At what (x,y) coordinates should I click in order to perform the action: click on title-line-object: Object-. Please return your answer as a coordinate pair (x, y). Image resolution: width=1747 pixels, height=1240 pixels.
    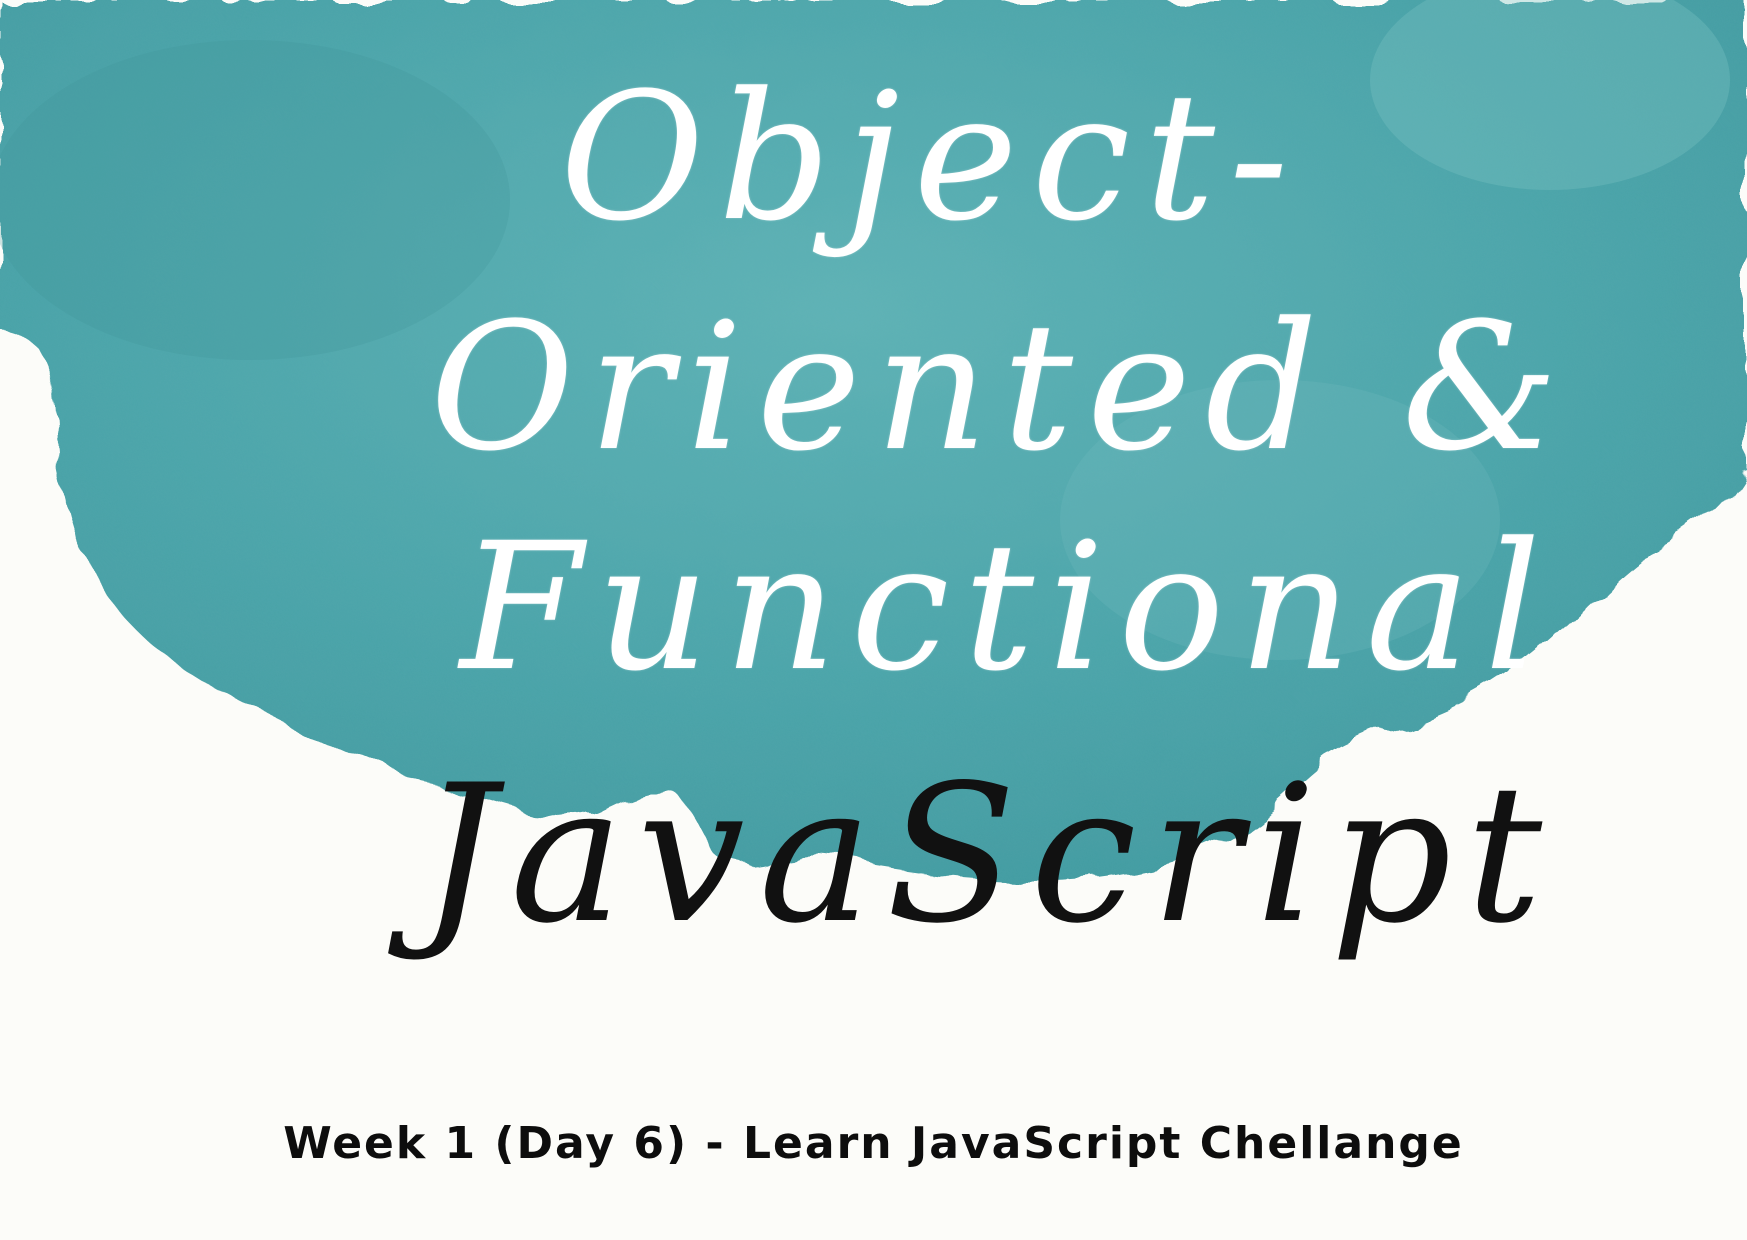
    Looking at the image, I should click on (931, 157).